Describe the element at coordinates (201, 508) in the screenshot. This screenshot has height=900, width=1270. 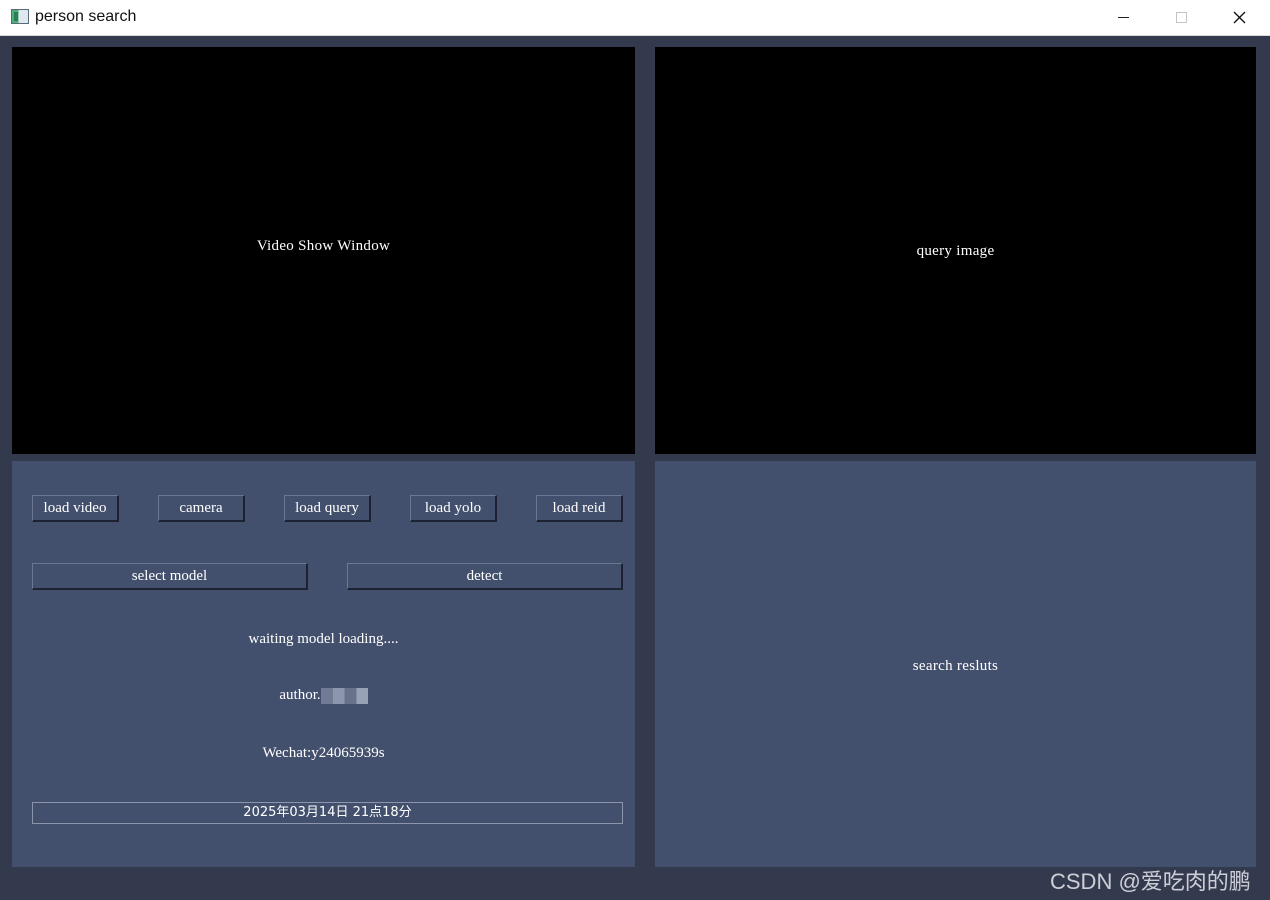
I see `camera-button: camera` at that location.